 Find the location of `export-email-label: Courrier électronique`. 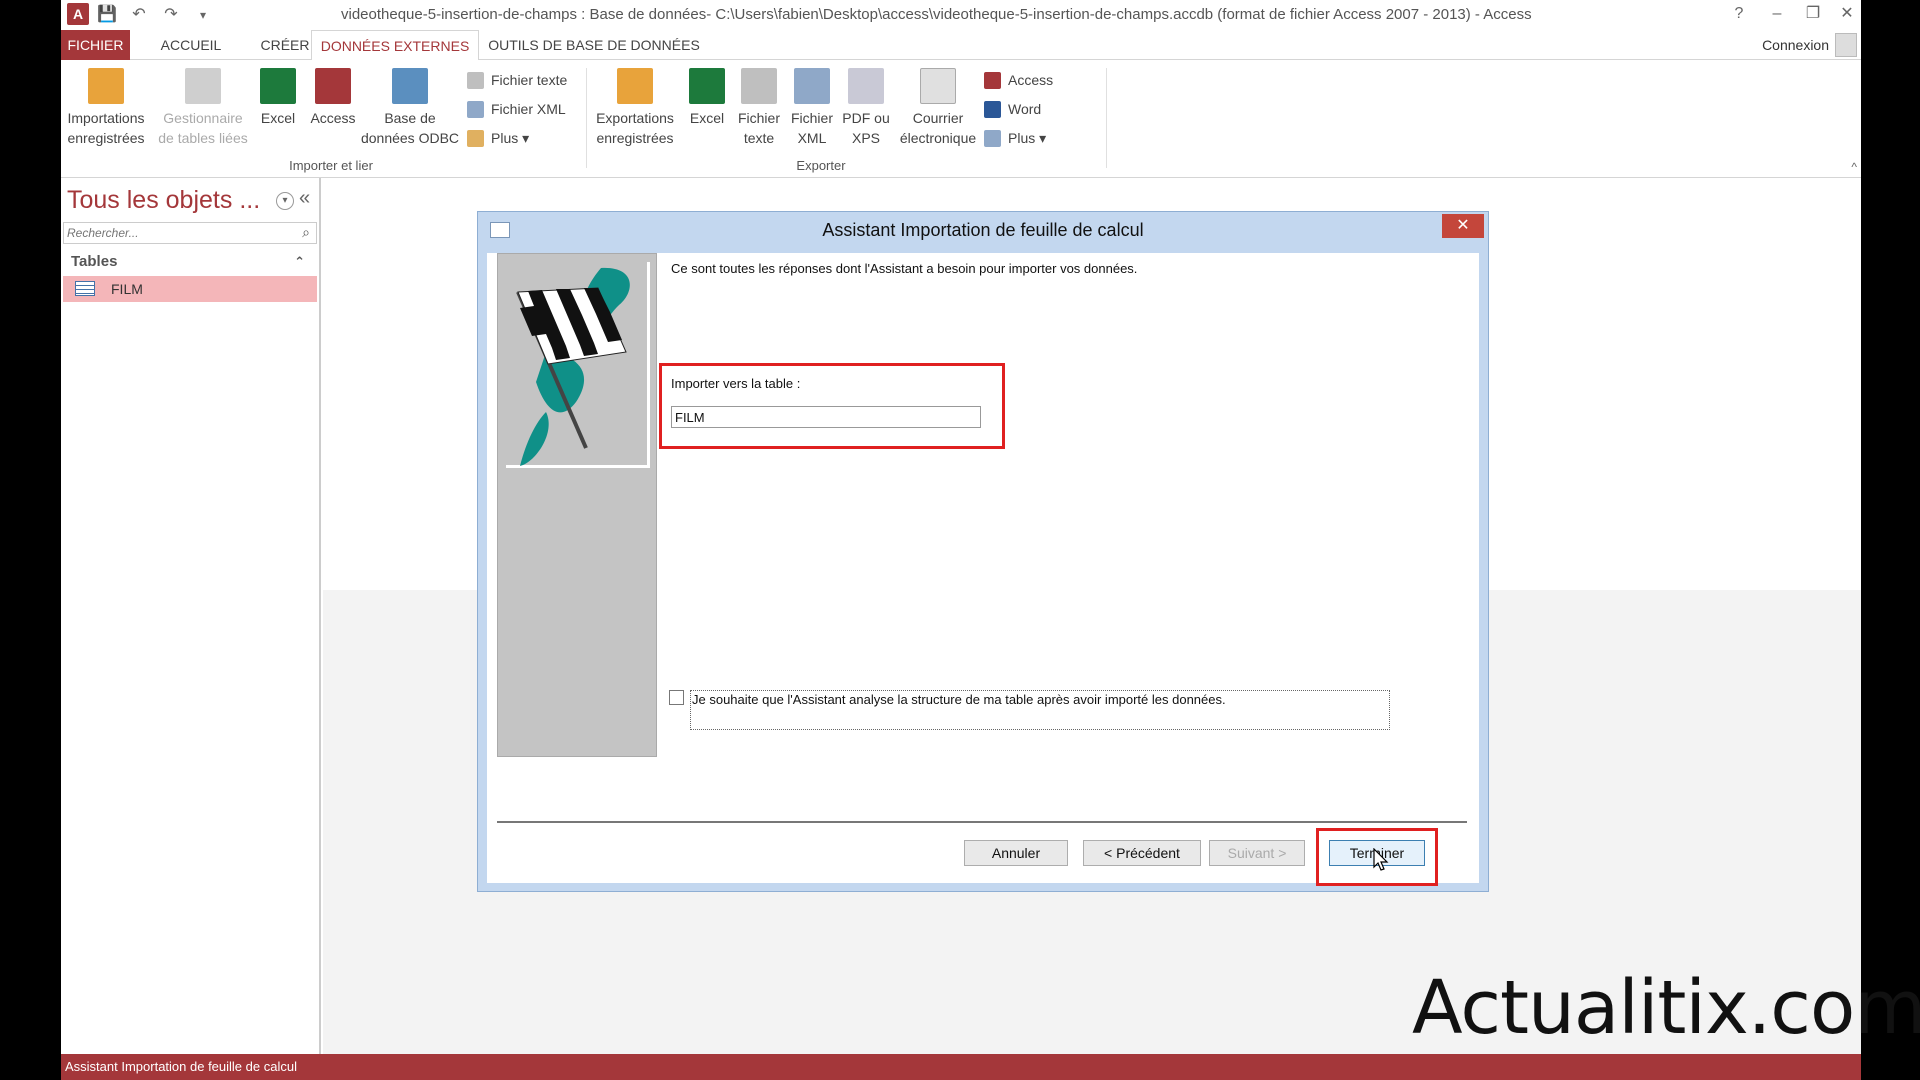

export-email-label: Courrier électronique is located at coordinates (938, 128).